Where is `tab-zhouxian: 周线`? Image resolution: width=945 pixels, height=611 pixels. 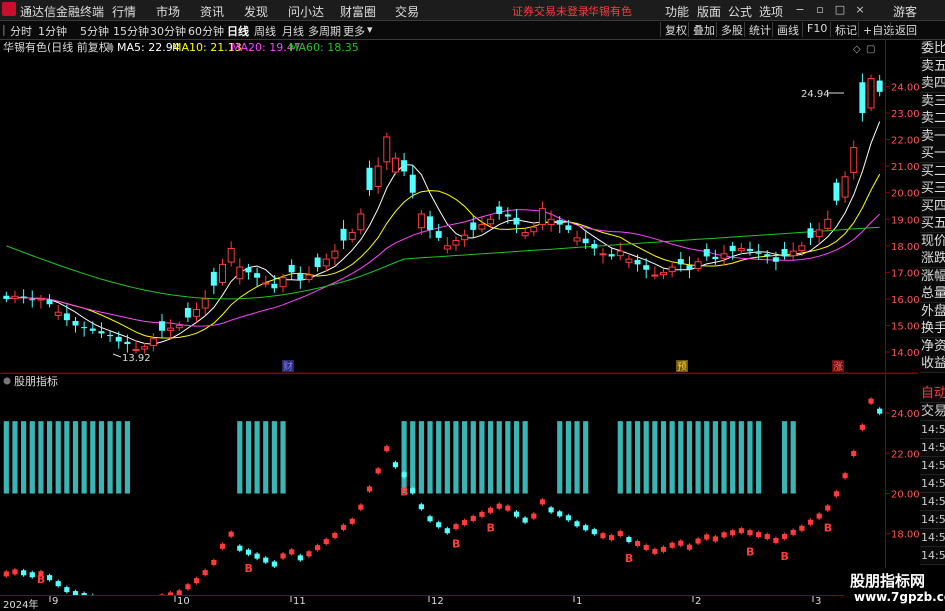
tab-zhouxian: 周线 is located at coordinates (265, 31).